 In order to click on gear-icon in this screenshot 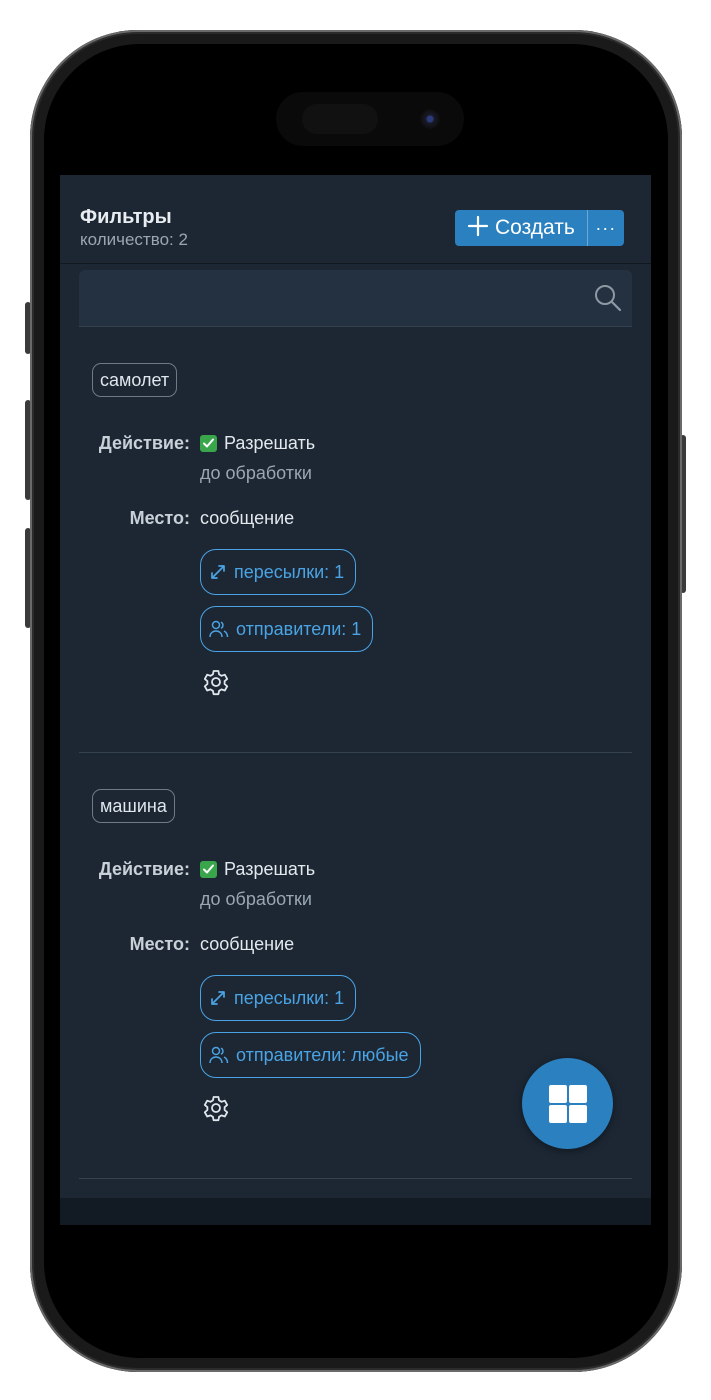, I will do `click(216, 1110)`.